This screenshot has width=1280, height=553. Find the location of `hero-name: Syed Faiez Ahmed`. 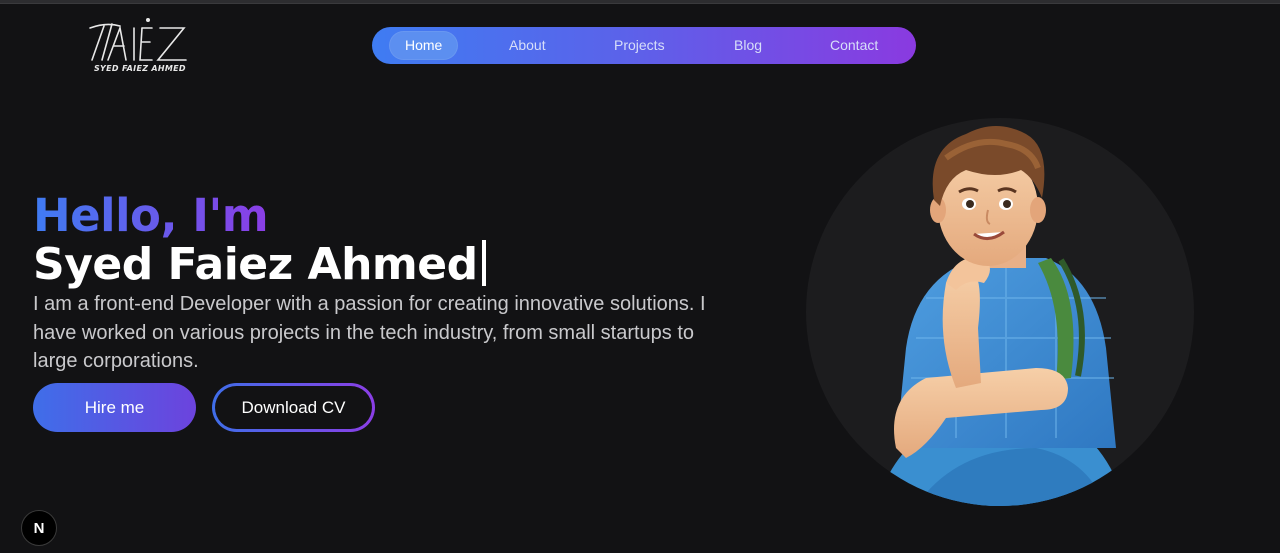

hero-name: Syed Faiez Ahmed is located at coordinates (255, 264).